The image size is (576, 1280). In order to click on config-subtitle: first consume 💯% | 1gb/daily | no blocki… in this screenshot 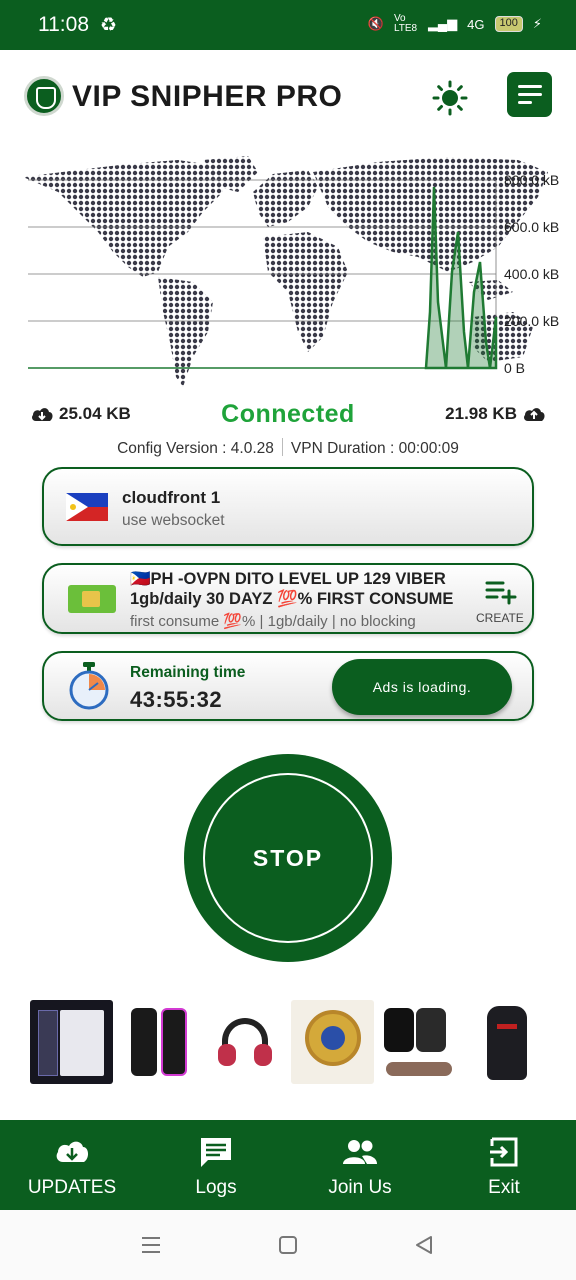, I will do `click(273, 621)`.